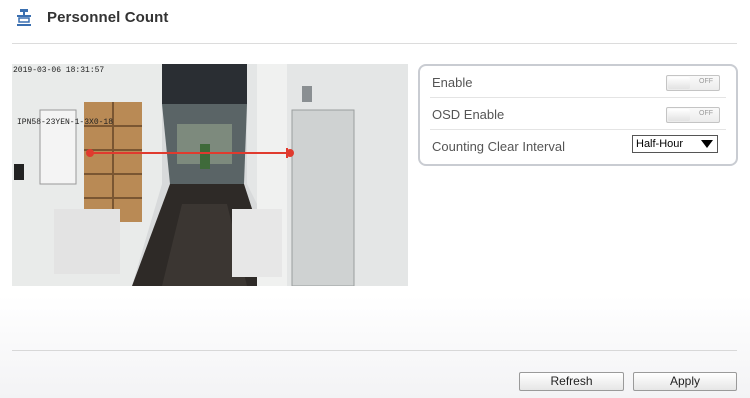 This screenshot has width=750, height=398. I want to click on clear-interval-label: Counting Clear Interval, so click(498, 146).